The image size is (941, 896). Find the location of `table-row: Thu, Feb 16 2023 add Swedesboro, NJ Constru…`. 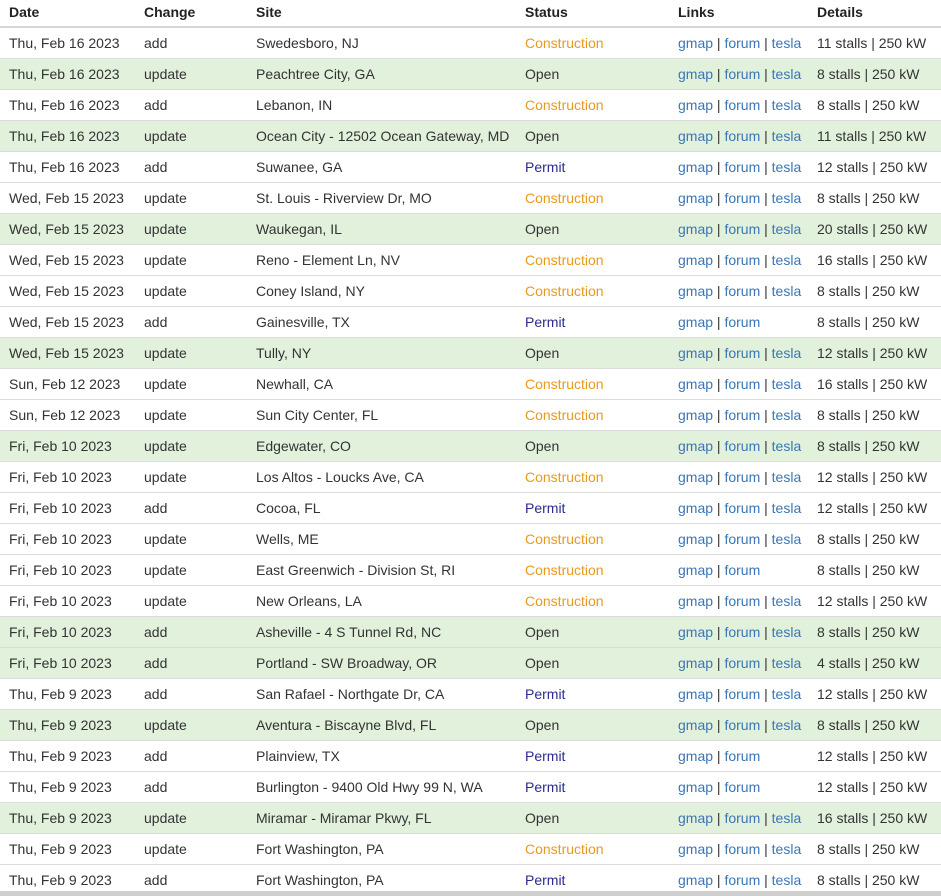

table-row: Thu, Feb 16 2023 add Swedesboro, NJ Constru… is located at coordinates (470, 43).